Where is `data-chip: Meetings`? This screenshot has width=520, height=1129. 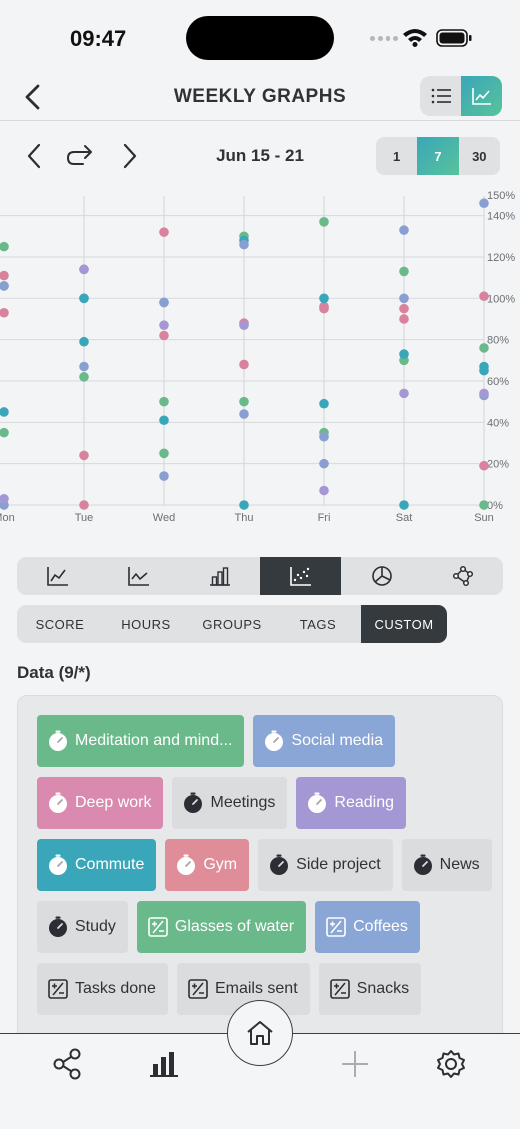
data-chip: Meetings is located at coordinates (230, 803).